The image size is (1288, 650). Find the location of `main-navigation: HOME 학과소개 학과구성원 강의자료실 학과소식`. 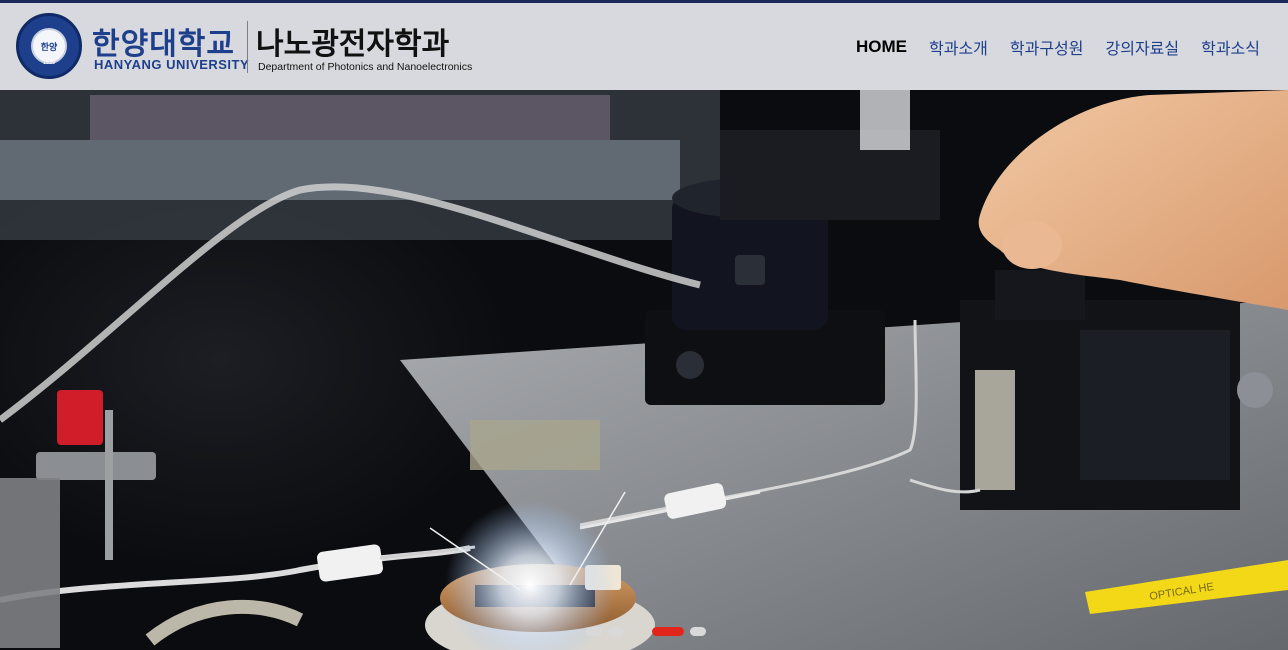

main-navigation: HOME 학과소개 학과구성원 강의자료실 학과소식 is located at coordinates (1058, 47).